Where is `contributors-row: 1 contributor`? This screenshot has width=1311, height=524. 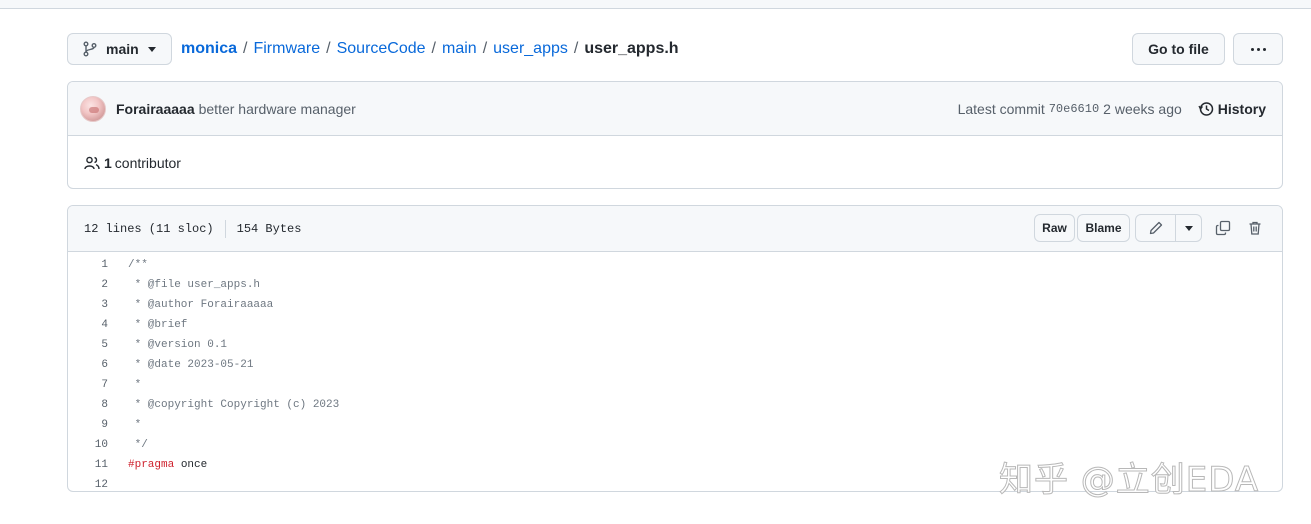 contributors-row: 1 contributor is located at coordinates (675, 162).